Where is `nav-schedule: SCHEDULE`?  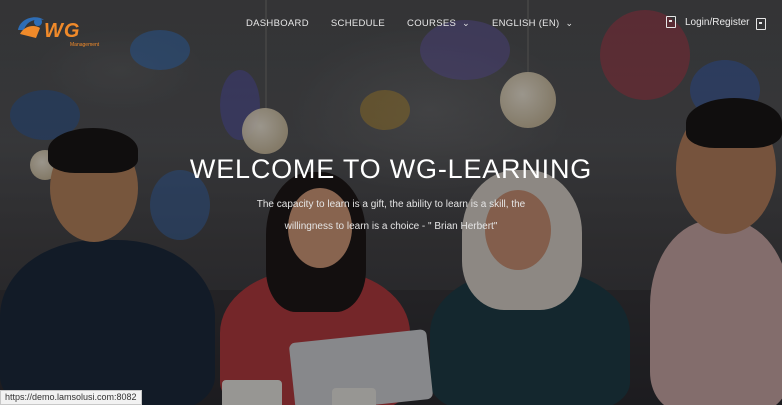
nav-schedule: SCHEDULE is located at coordinates (358, 23).